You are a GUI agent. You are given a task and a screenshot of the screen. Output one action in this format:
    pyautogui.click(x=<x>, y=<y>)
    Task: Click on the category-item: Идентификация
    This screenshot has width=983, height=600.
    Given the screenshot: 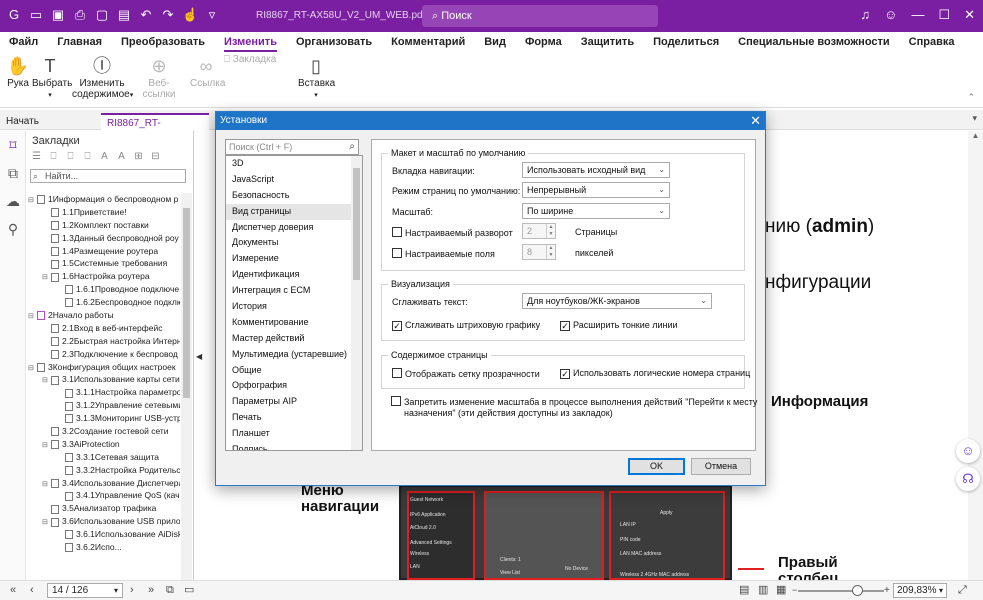 What is the action you would take?
    pyautogui.click(x=294, y=275)
    